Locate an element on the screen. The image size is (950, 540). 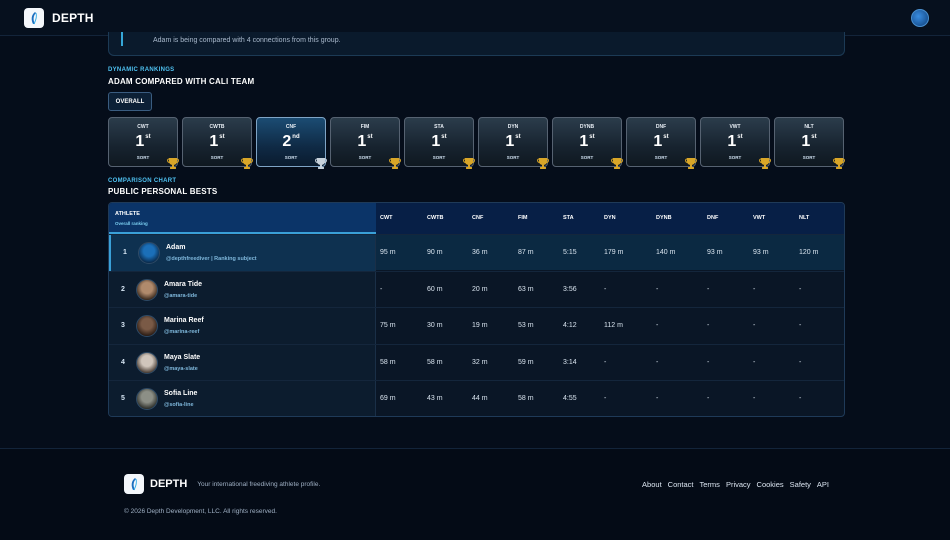
athlete-name: Maya Slate is located at coordinates (182, 357).